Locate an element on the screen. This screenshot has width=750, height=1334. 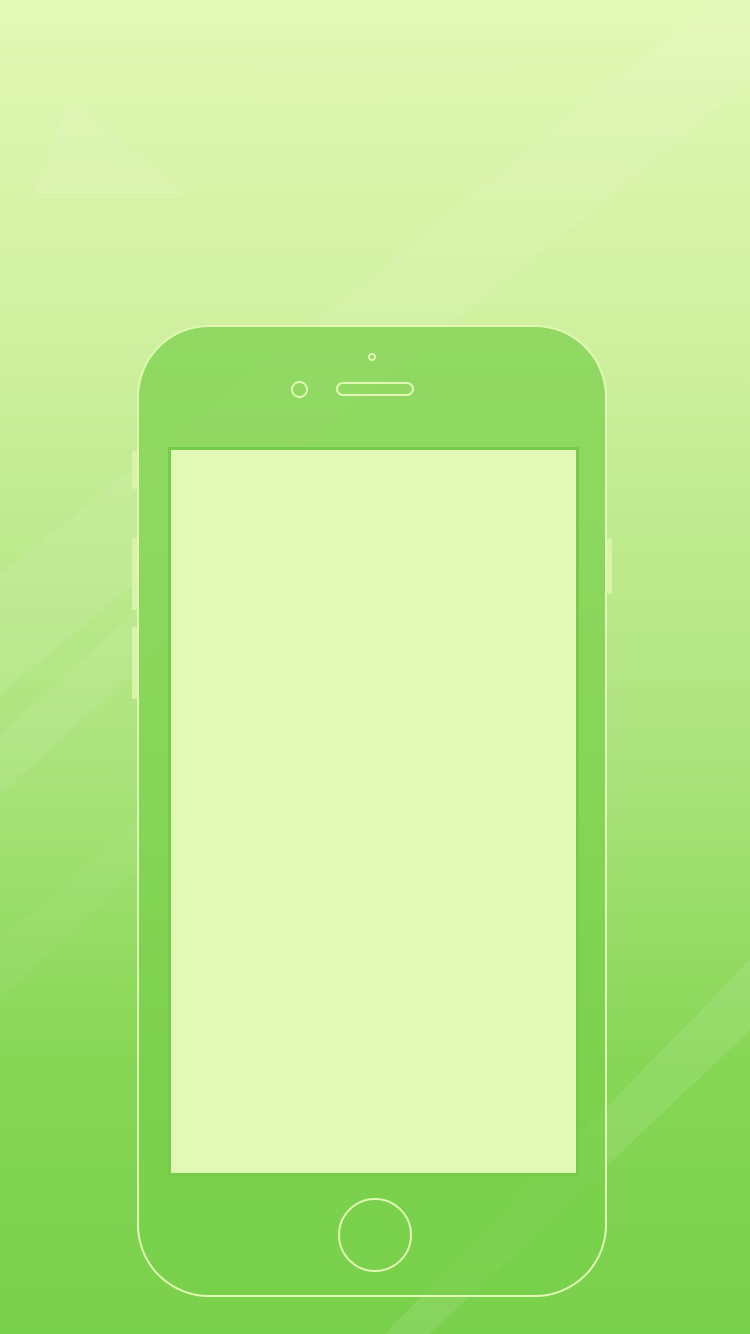
front-camera-icon is located at coordinates (372, 357).